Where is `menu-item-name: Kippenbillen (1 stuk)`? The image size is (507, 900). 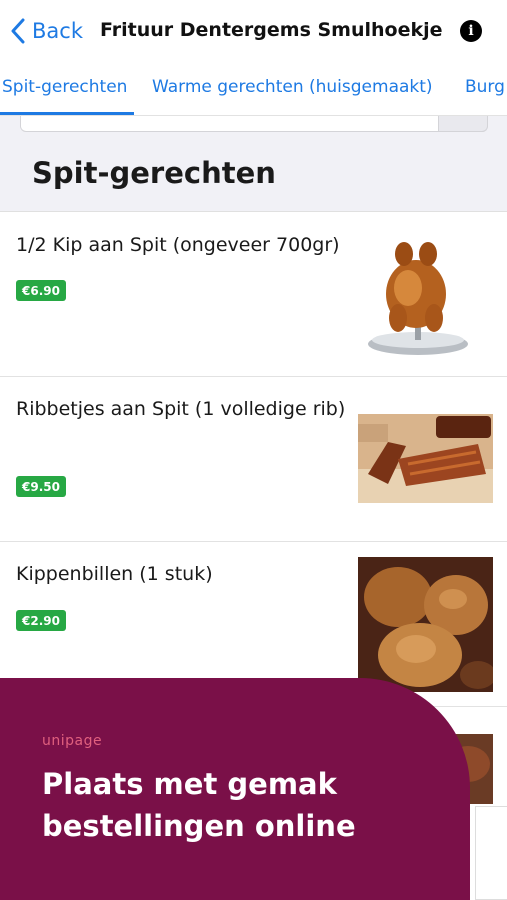 menu-item-name: Kippenbillen (1 stuk) is located at coordinates (114, 574).